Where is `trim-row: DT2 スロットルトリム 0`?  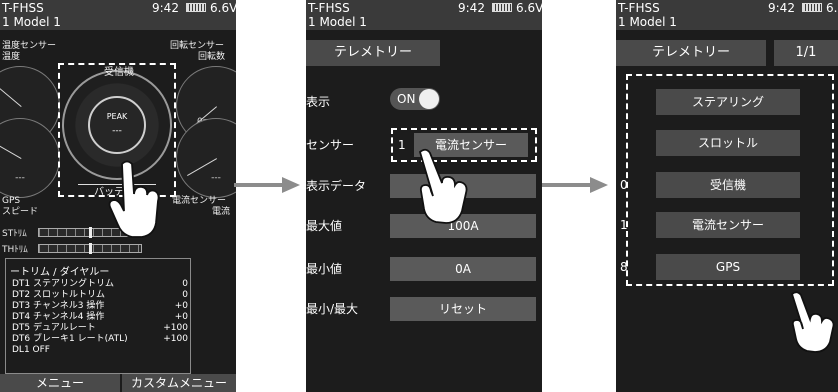 trim-row: DT2 スロットルトリム 0 is located at coordinates (100, 295).